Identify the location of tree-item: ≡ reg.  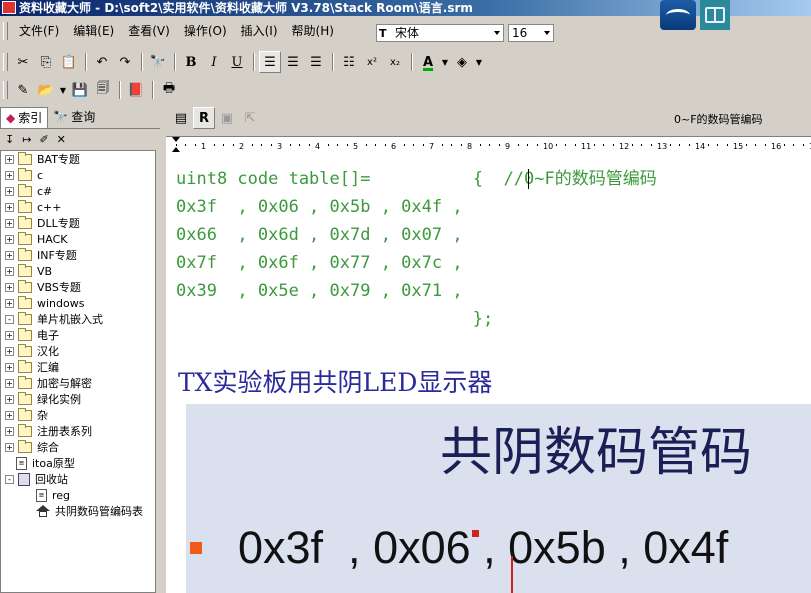
(78, 495).